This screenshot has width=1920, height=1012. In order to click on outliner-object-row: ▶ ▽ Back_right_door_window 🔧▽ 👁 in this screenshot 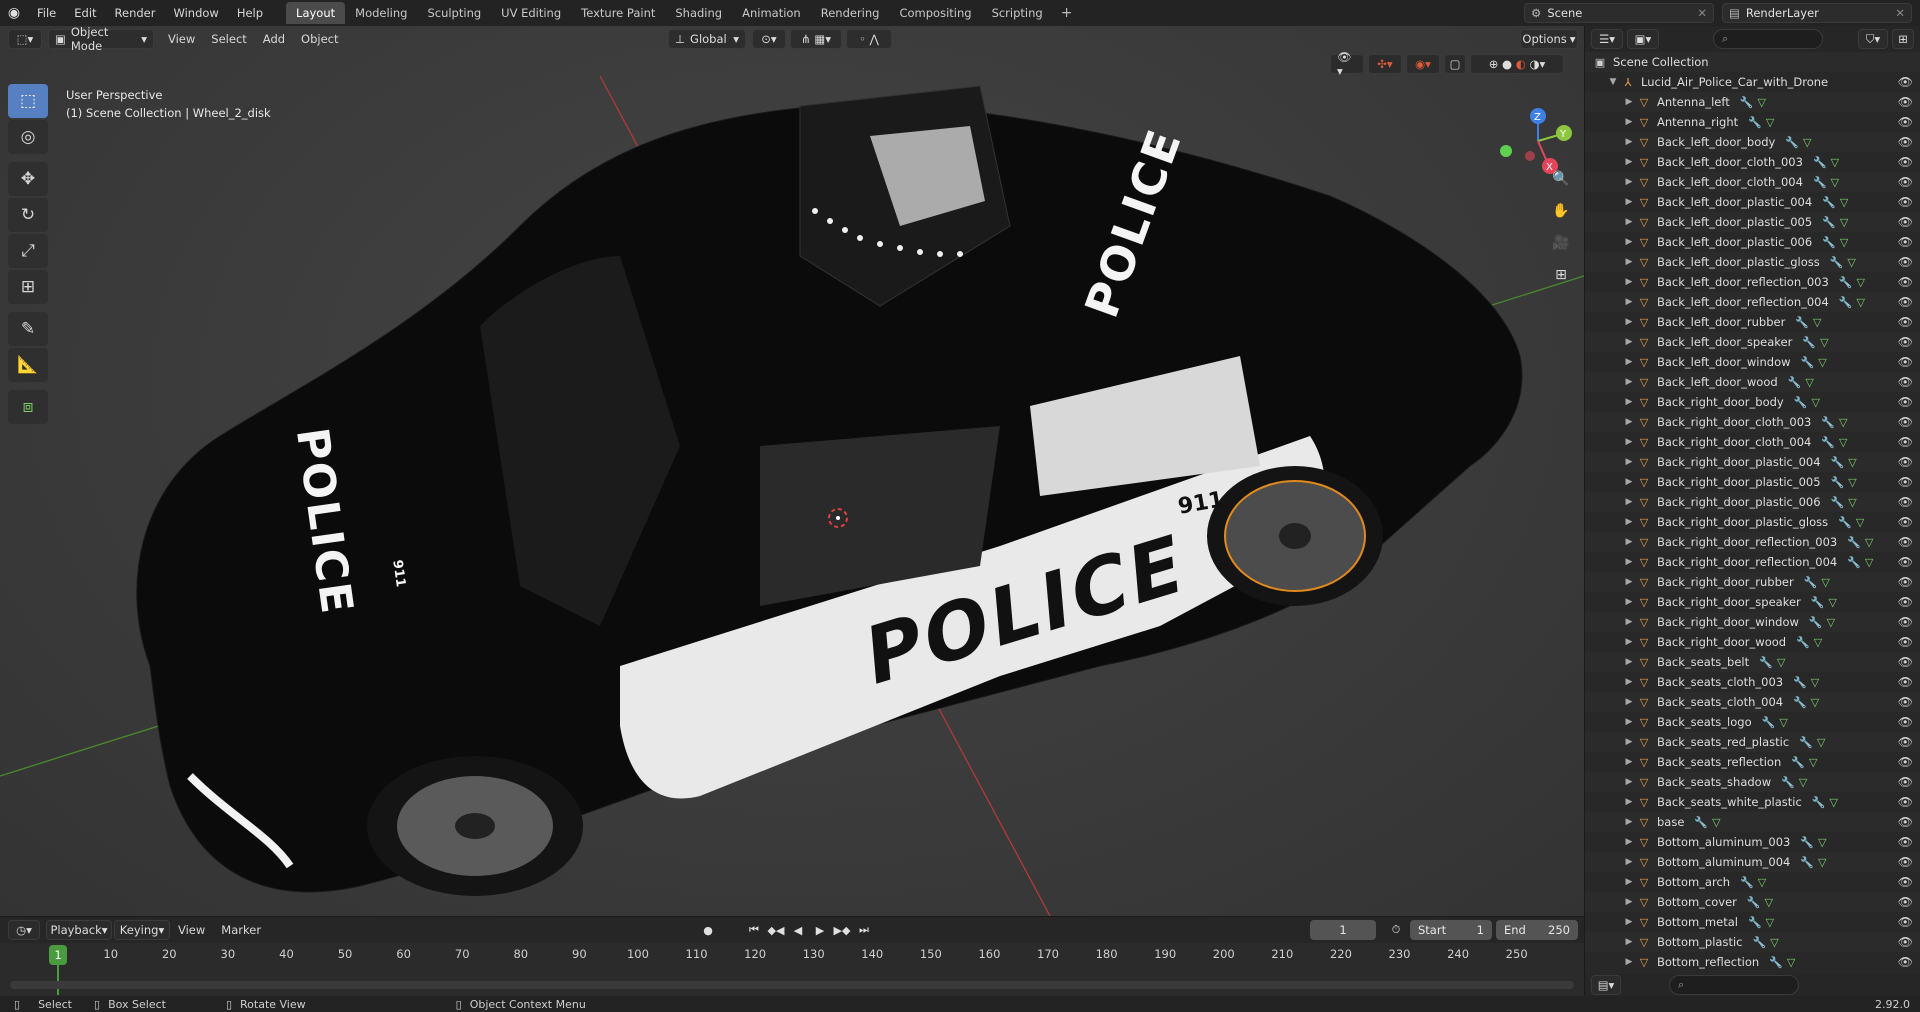, I will do `click(1752, 622)`.